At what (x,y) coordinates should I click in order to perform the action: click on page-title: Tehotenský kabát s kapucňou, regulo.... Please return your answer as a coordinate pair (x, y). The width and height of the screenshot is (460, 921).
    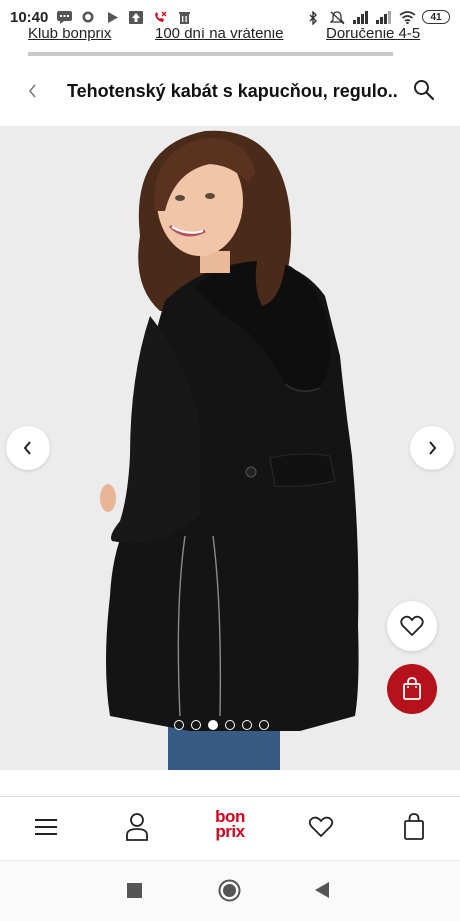
    Looking at the image, I should click on (232, 91).